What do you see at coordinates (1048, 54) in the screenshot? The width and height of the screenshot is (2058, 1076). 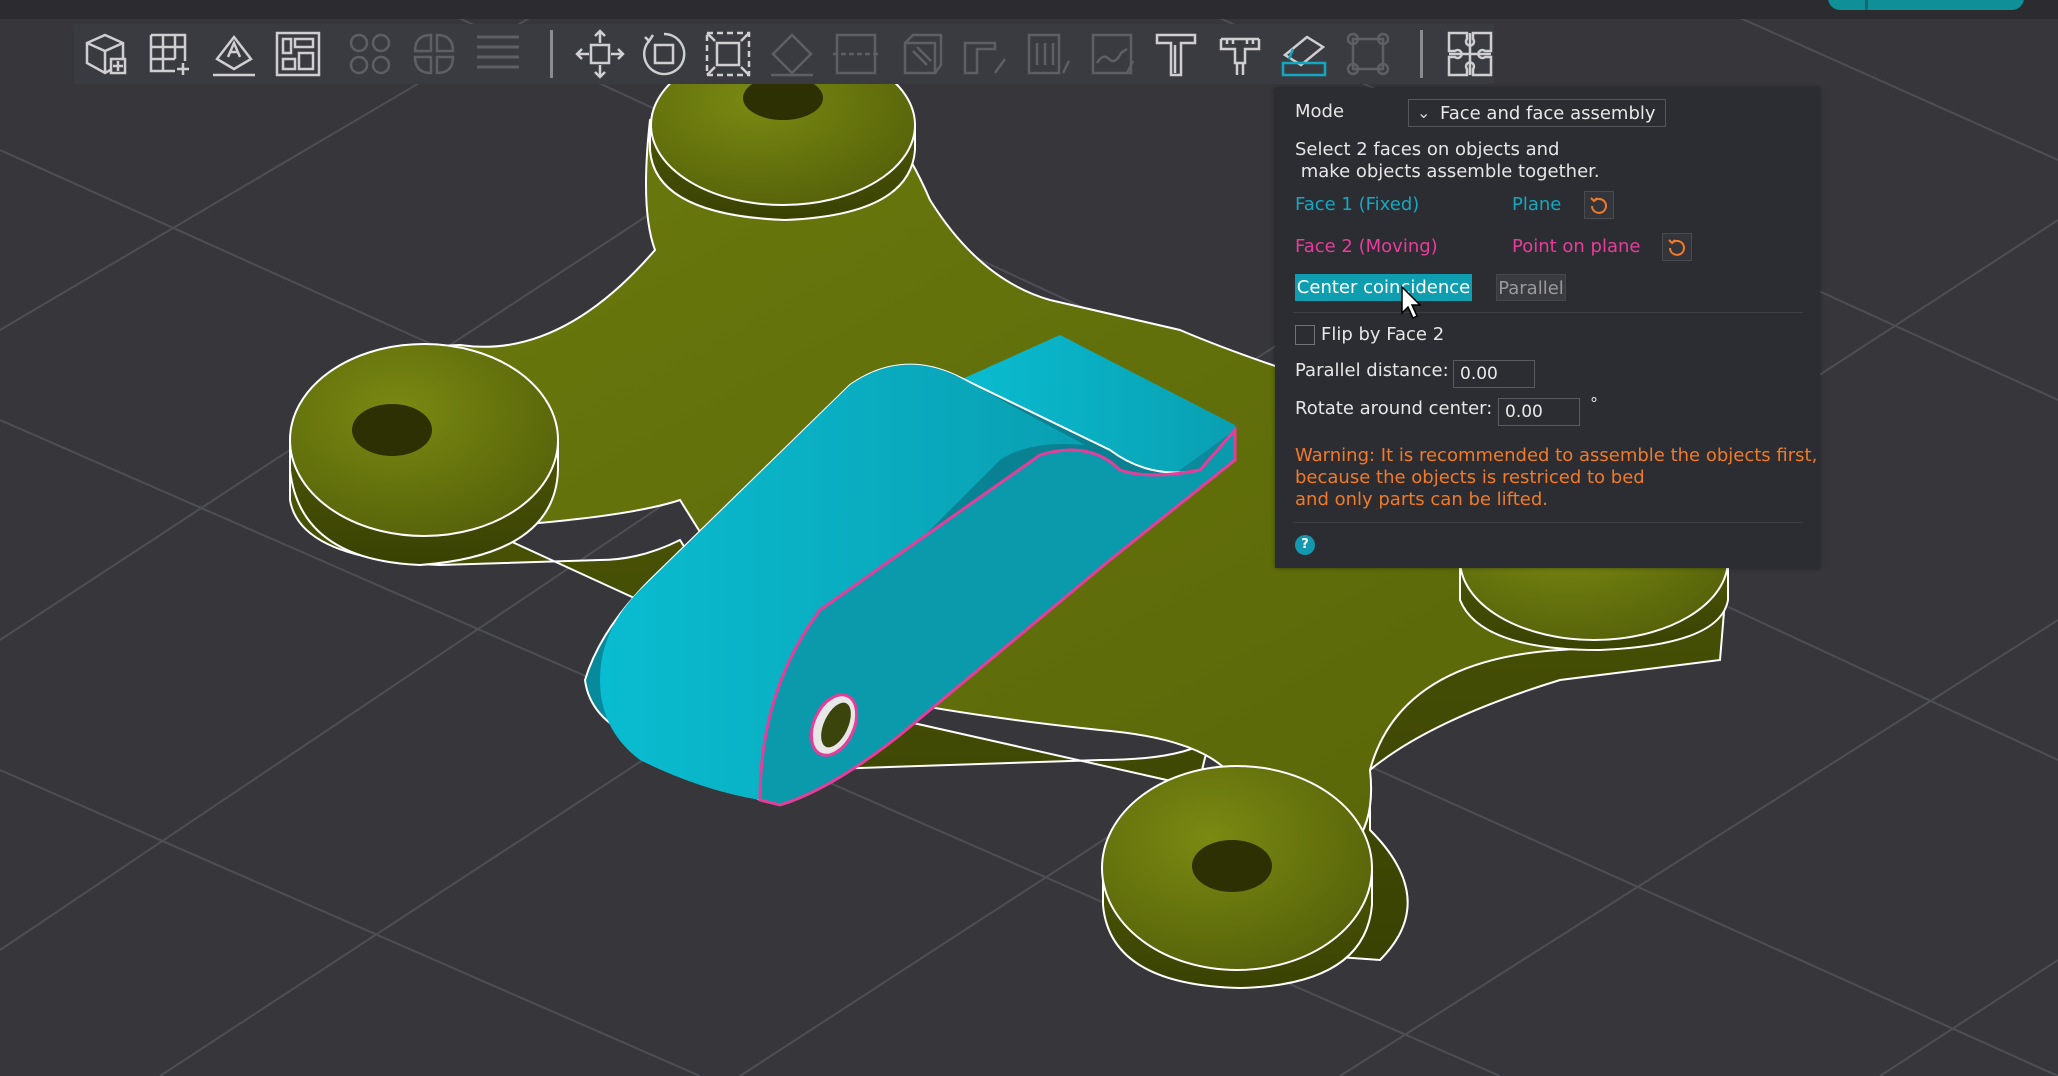 I see `supports-icon` at bounding box center [1048, 54].